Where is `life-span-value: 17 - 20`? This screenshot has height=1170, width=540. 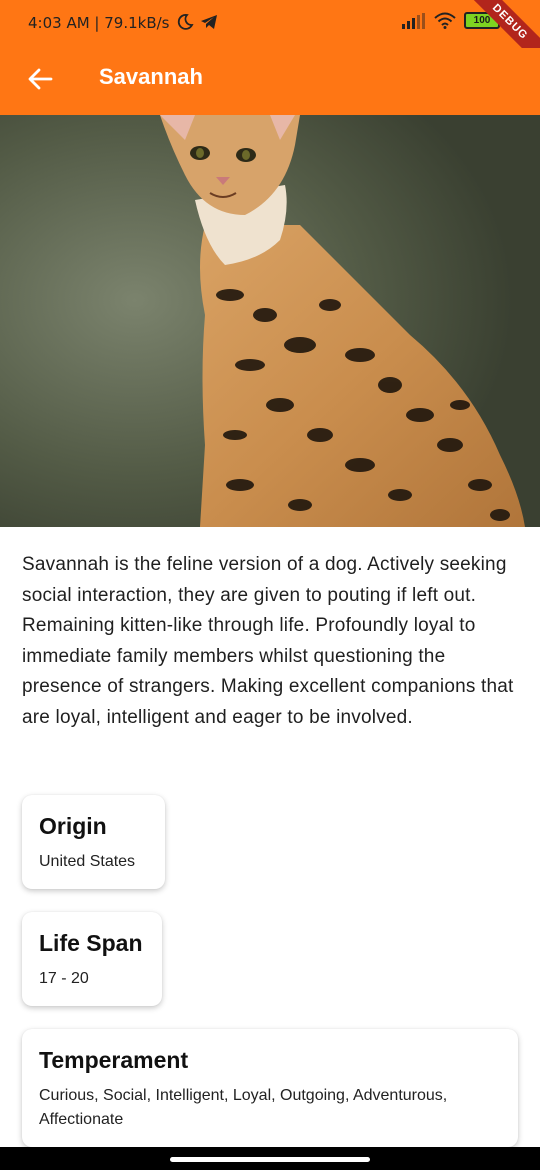 life-span-value: 17 - 20 is located at coordinates (64, 978).